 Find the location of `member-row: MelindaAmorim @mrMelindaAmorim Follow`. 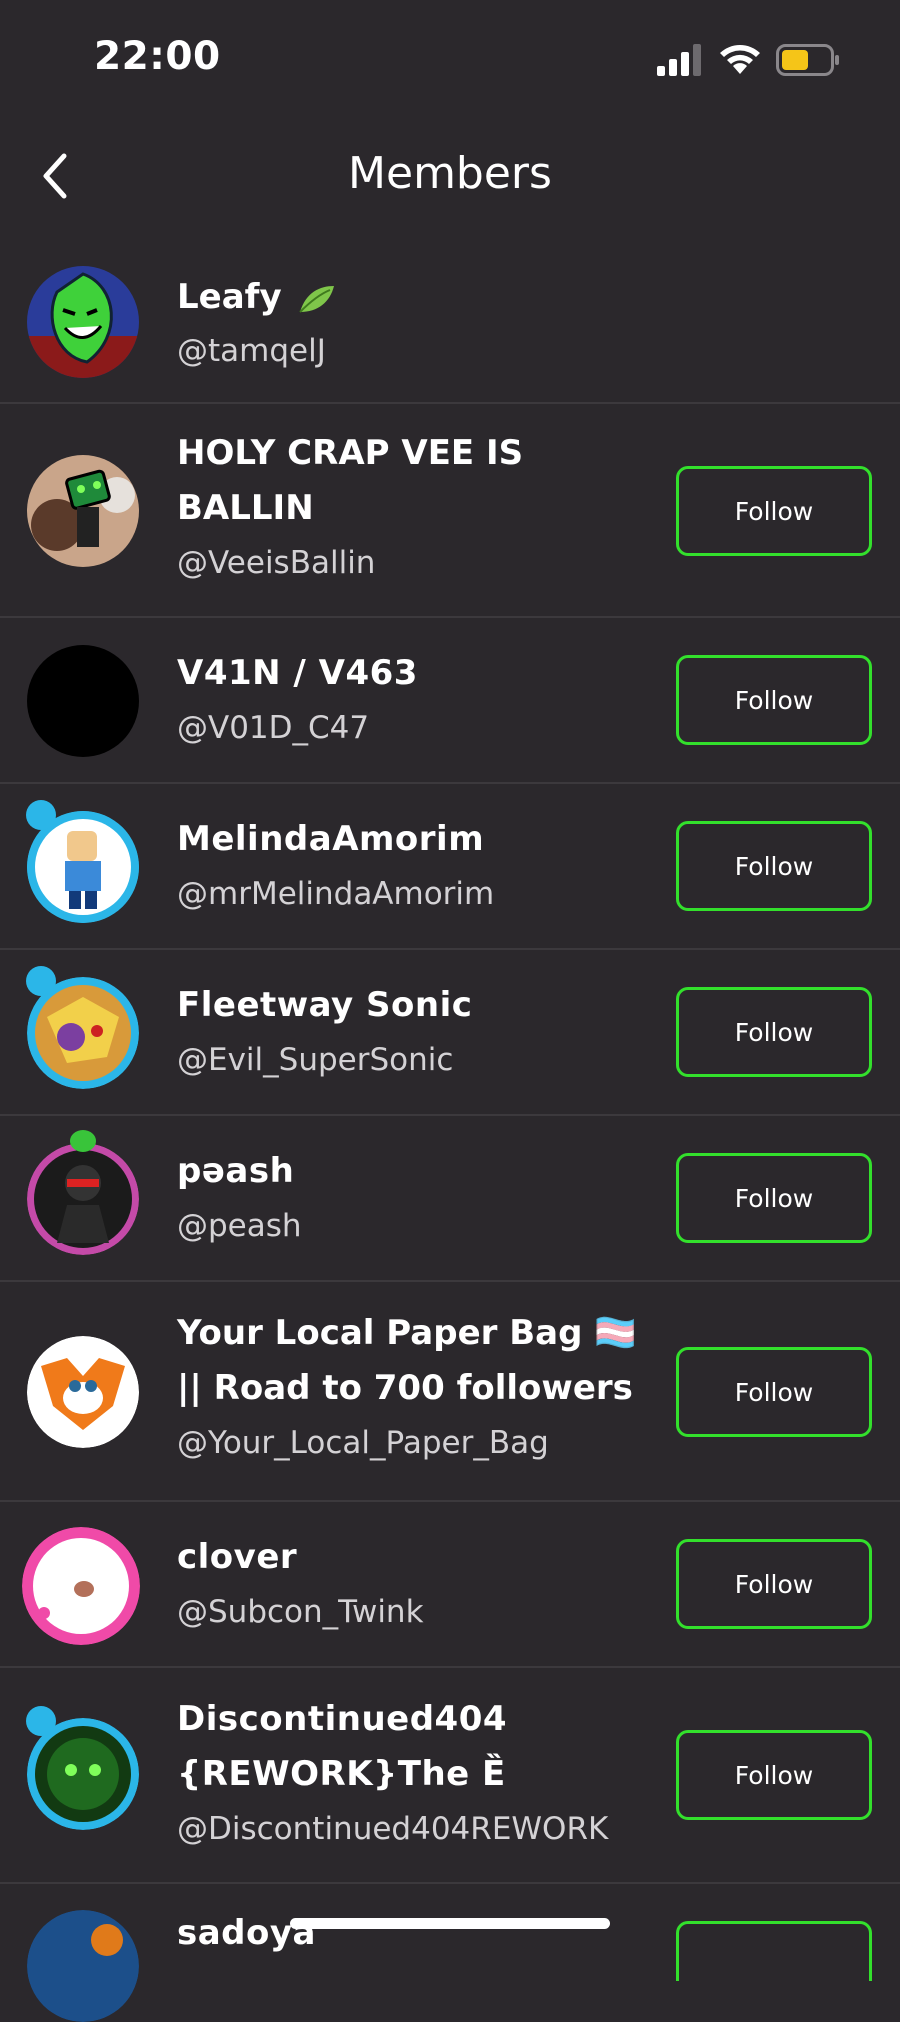

member-row: MelindaAmorim @mrMelindaAmorim Follow is located at coordinates (450, 867).